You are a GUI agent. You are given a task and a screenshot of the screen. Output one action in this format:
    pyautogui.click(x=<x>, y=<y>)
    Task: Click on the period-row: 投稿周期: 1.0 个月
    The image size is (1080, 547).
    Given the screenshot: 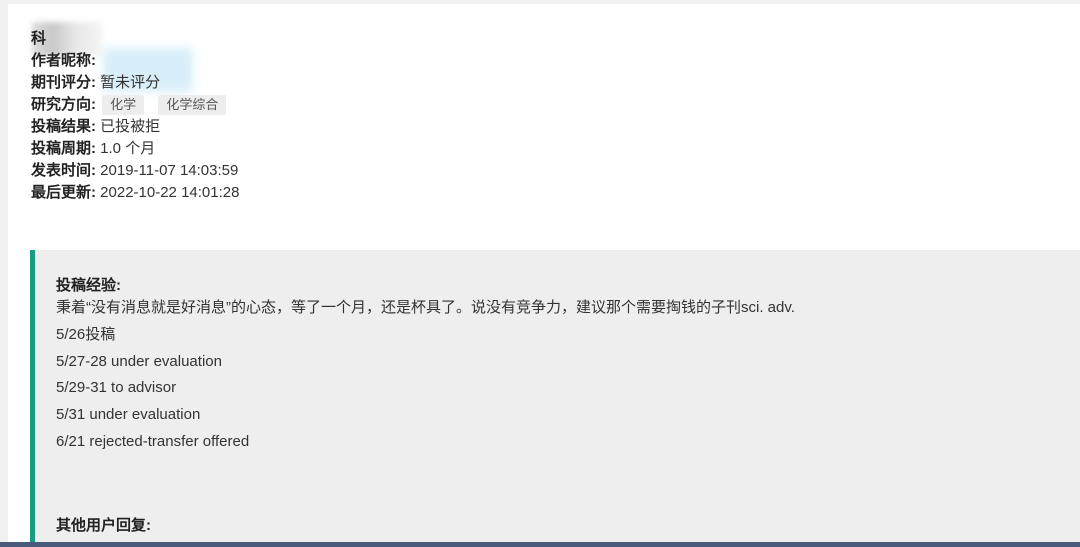 What is the action you would take?
    pyautogui.click(x=135, y=149)
    